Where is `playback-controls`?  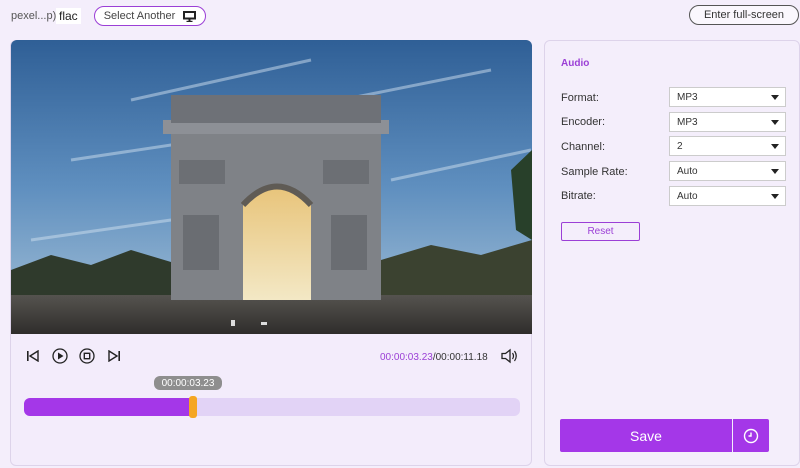
playback-controls is located at coordinates (73, 357).